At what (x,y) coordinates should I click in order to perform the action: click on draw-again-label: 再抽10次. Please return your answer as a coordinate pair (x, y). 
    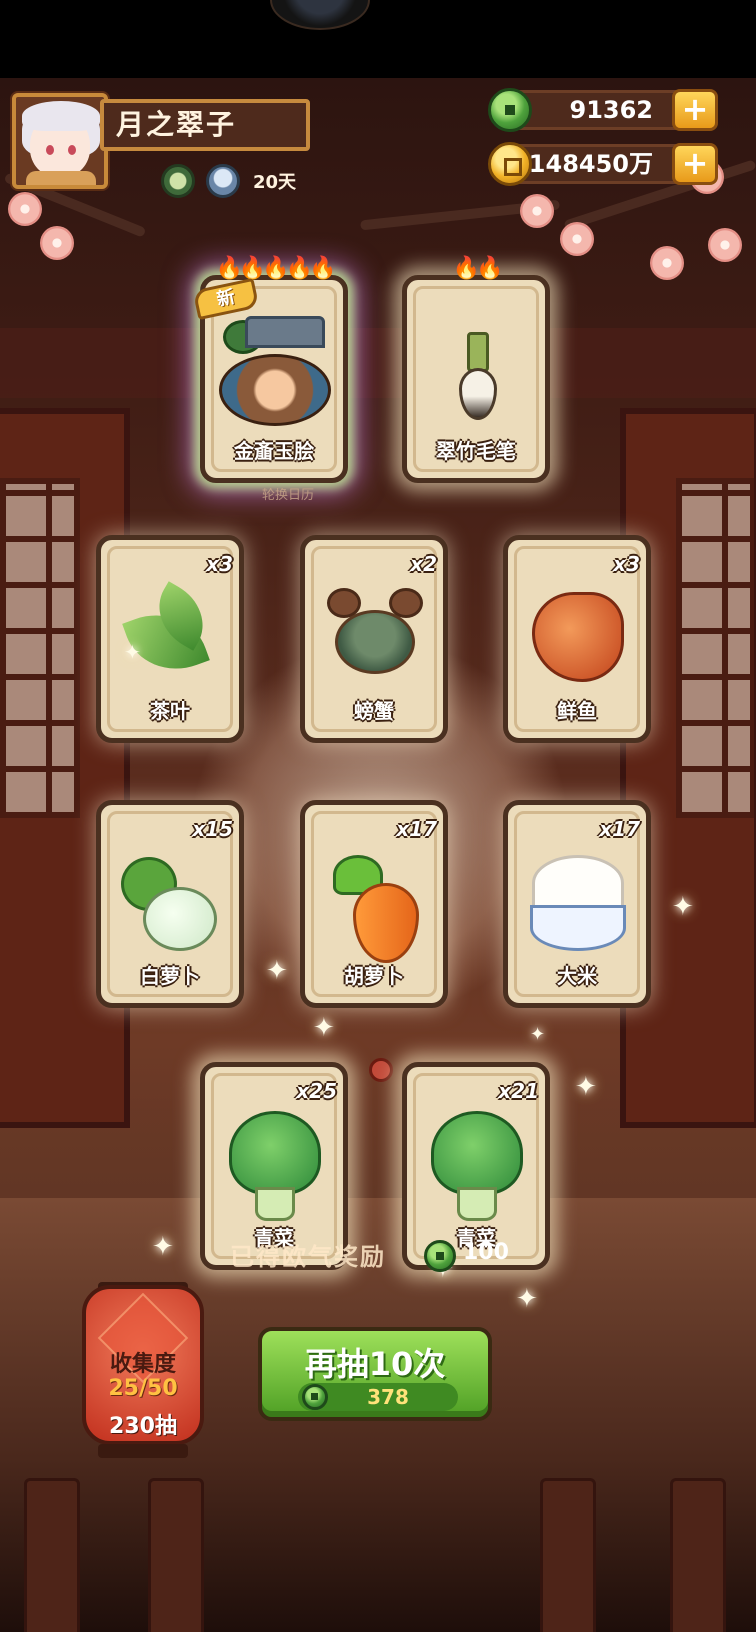
    Looking at the image, I should click on (375, 1364).